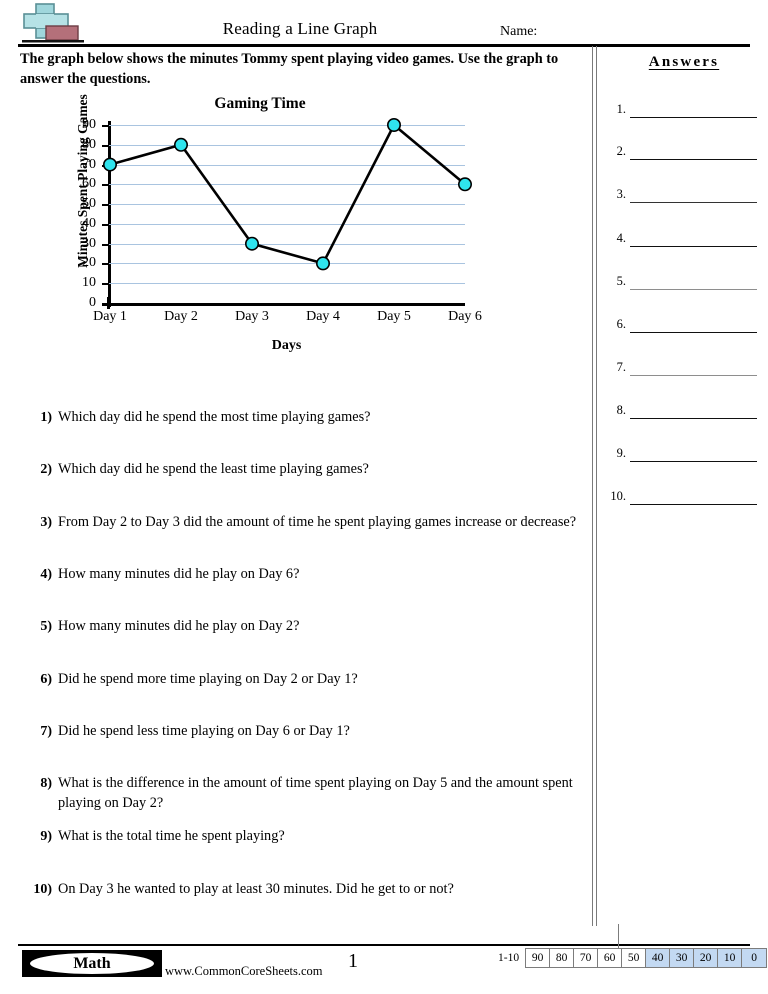 This screenshot has height=994, width=768. Describe the element at coordinates (621, 410) in the screenshot. I see `answer-number: 8.` at that location.